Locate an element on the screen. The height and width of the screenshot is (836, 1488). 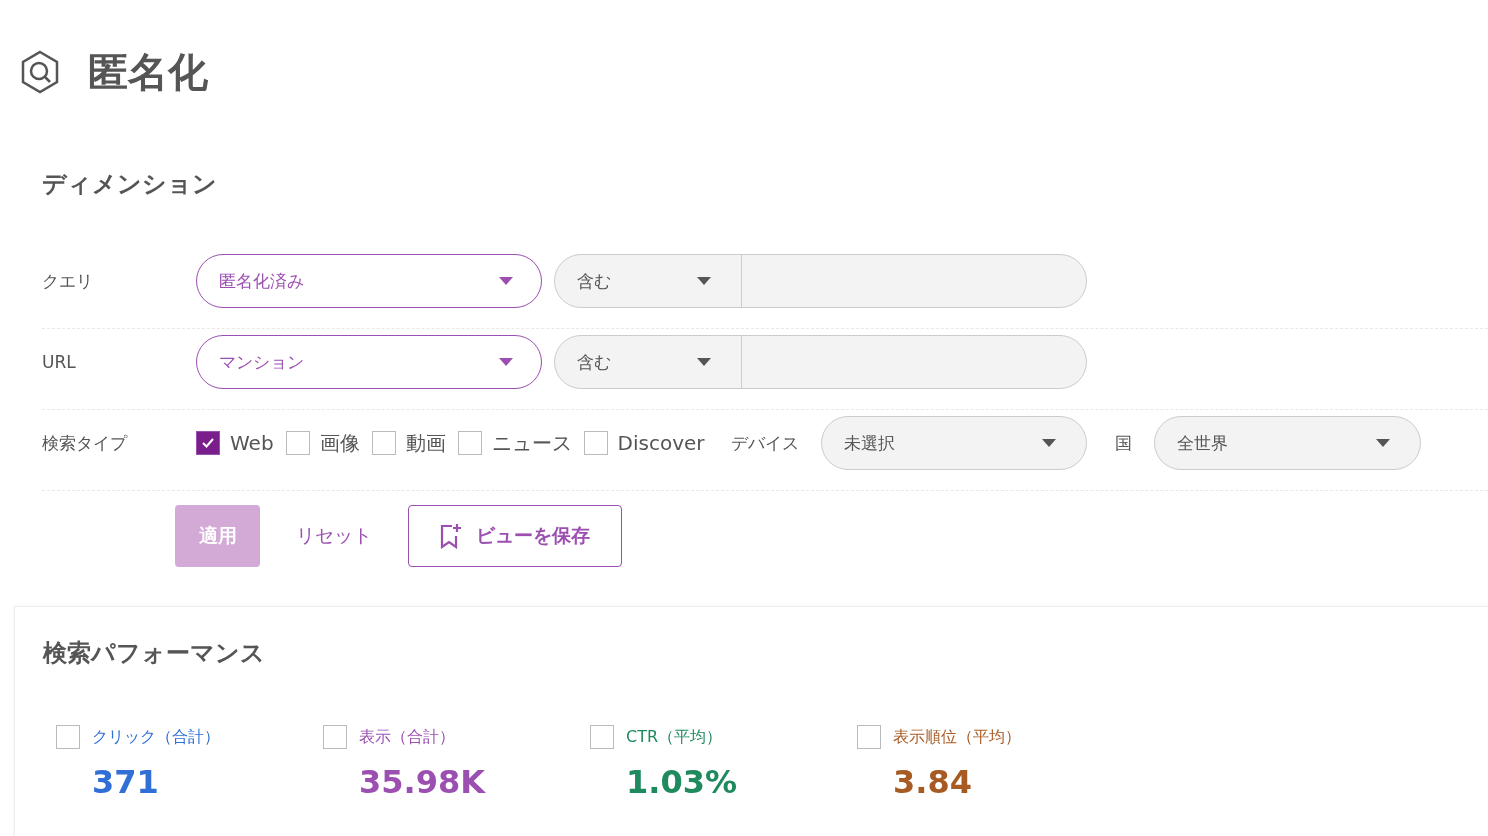
section-title: ディメンション is located at coordinates (130, 184).